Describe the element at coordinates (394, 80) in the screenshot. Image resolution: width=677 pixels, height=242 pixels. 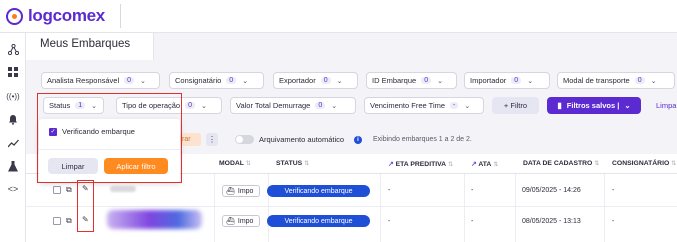
I see `filter-label: ID Embarque` at that location.